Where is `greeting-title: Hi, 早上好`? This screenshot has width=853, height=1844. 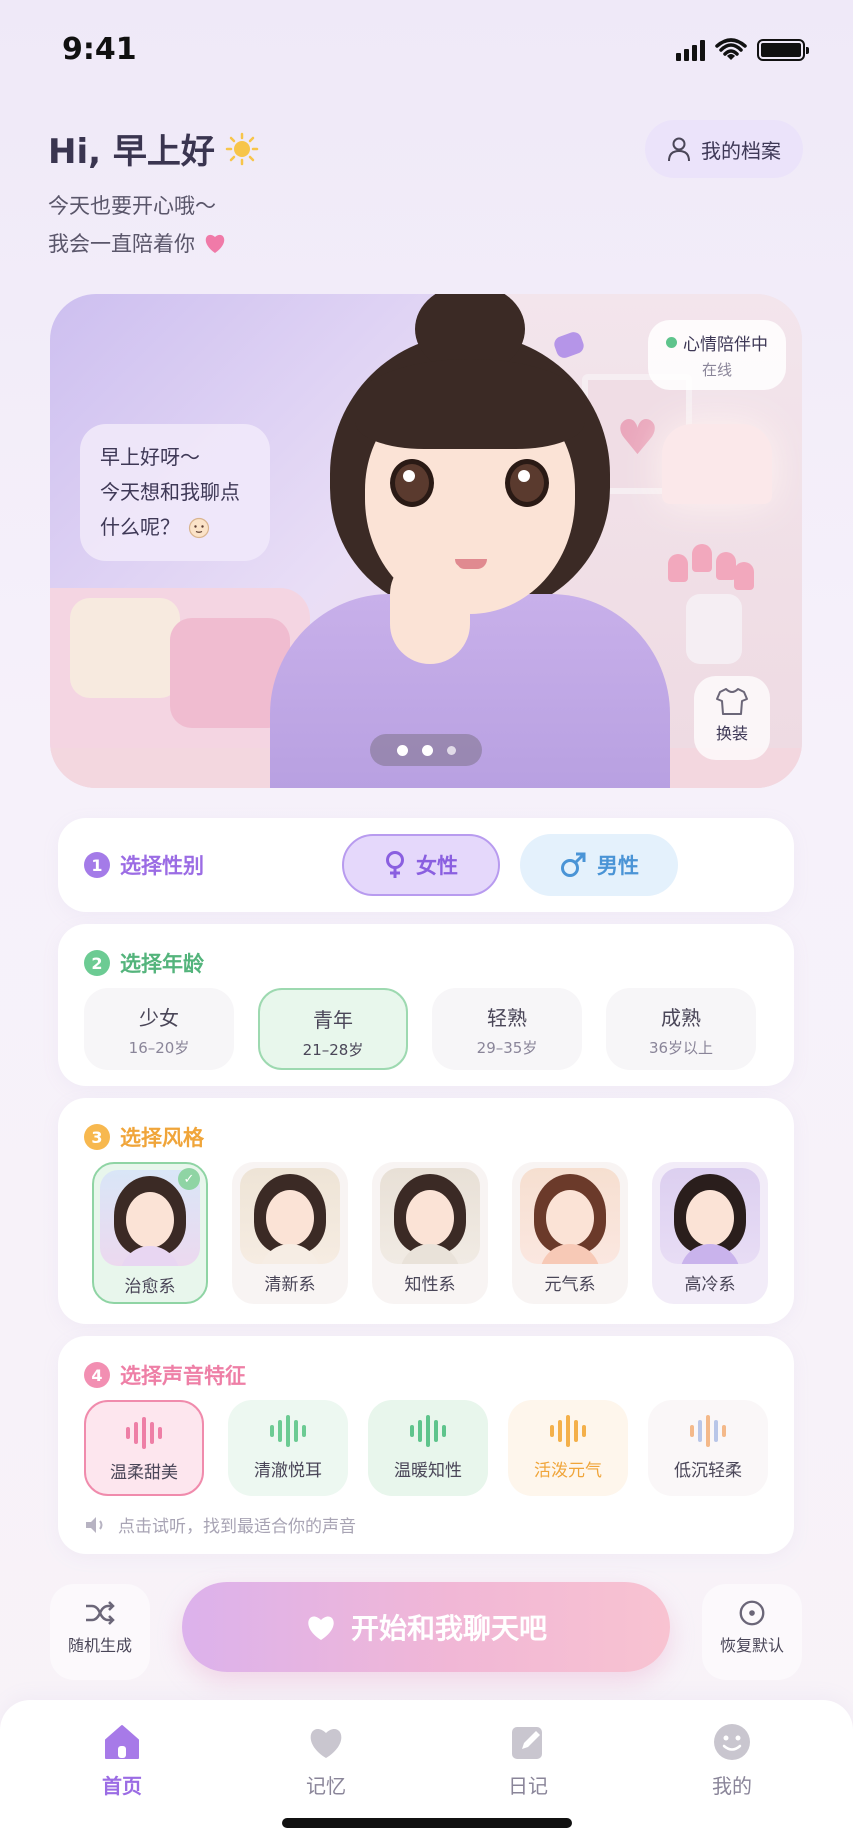 greeting-title: Hi, 早上好 is located at coordinates (153, 148).